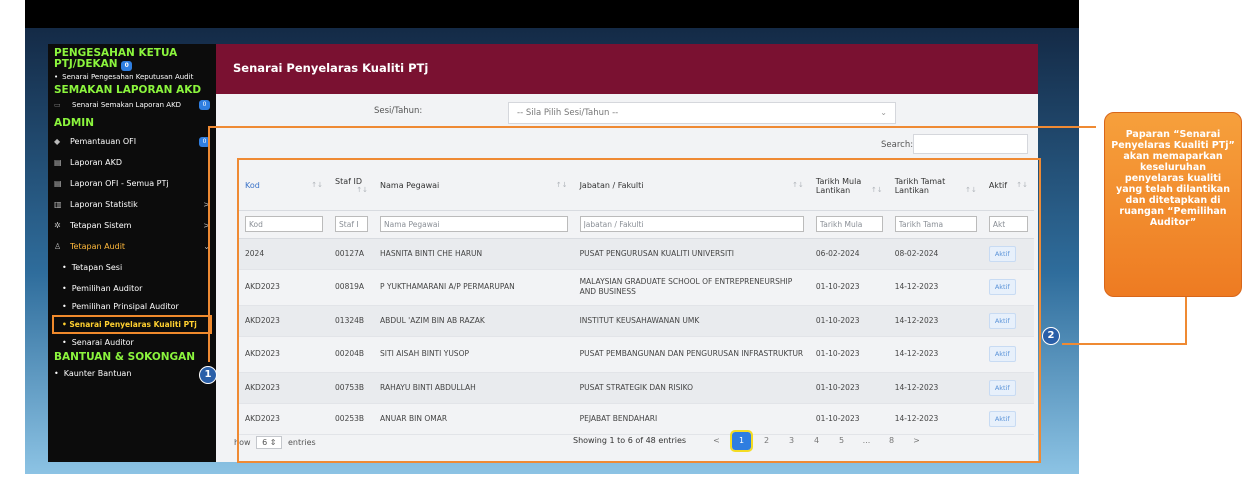  Describe the element at coordinates (57, 225) in the screenshot. I see `gear-icon: ✲` at that location.